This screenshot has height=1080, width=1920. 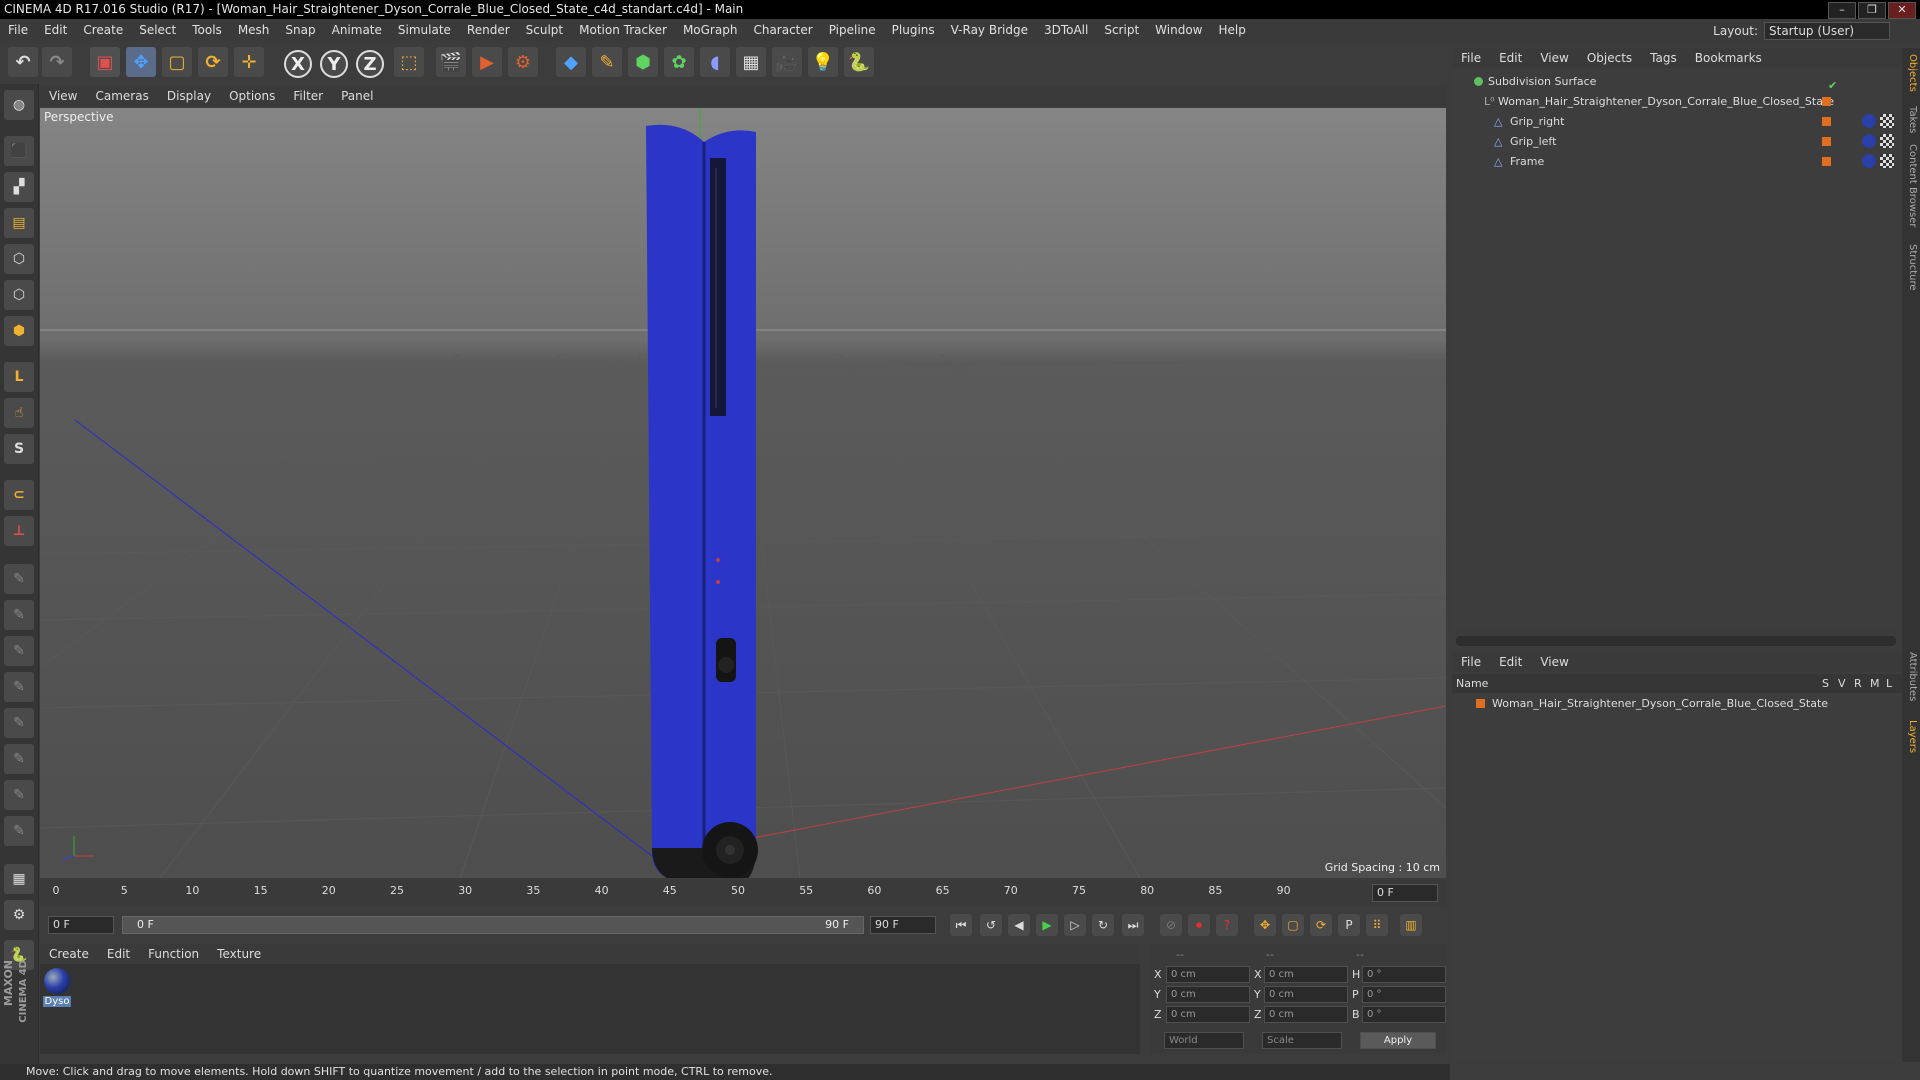 I want to click on brush-tool-8-icon: ✎, so click(x=19, y=831).